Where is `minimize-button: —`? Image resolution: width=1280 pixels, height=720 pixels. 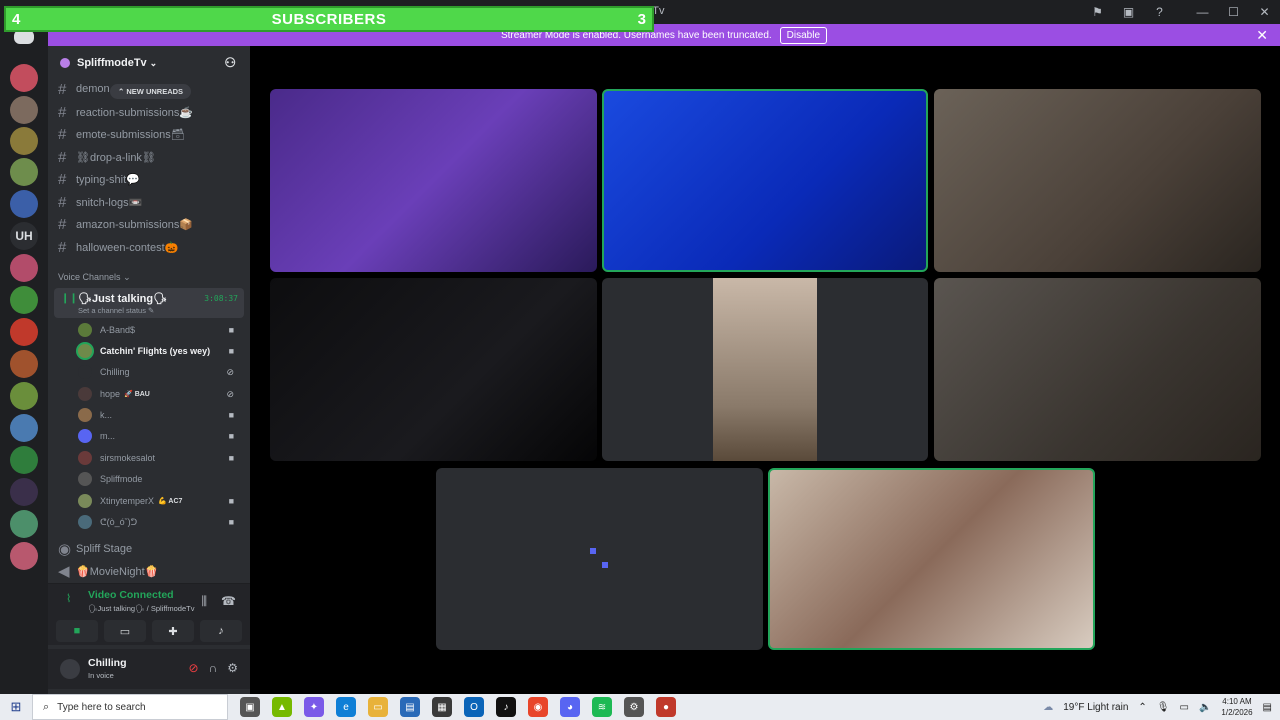 minimize-button: — is located at coordinates (1202, 12).